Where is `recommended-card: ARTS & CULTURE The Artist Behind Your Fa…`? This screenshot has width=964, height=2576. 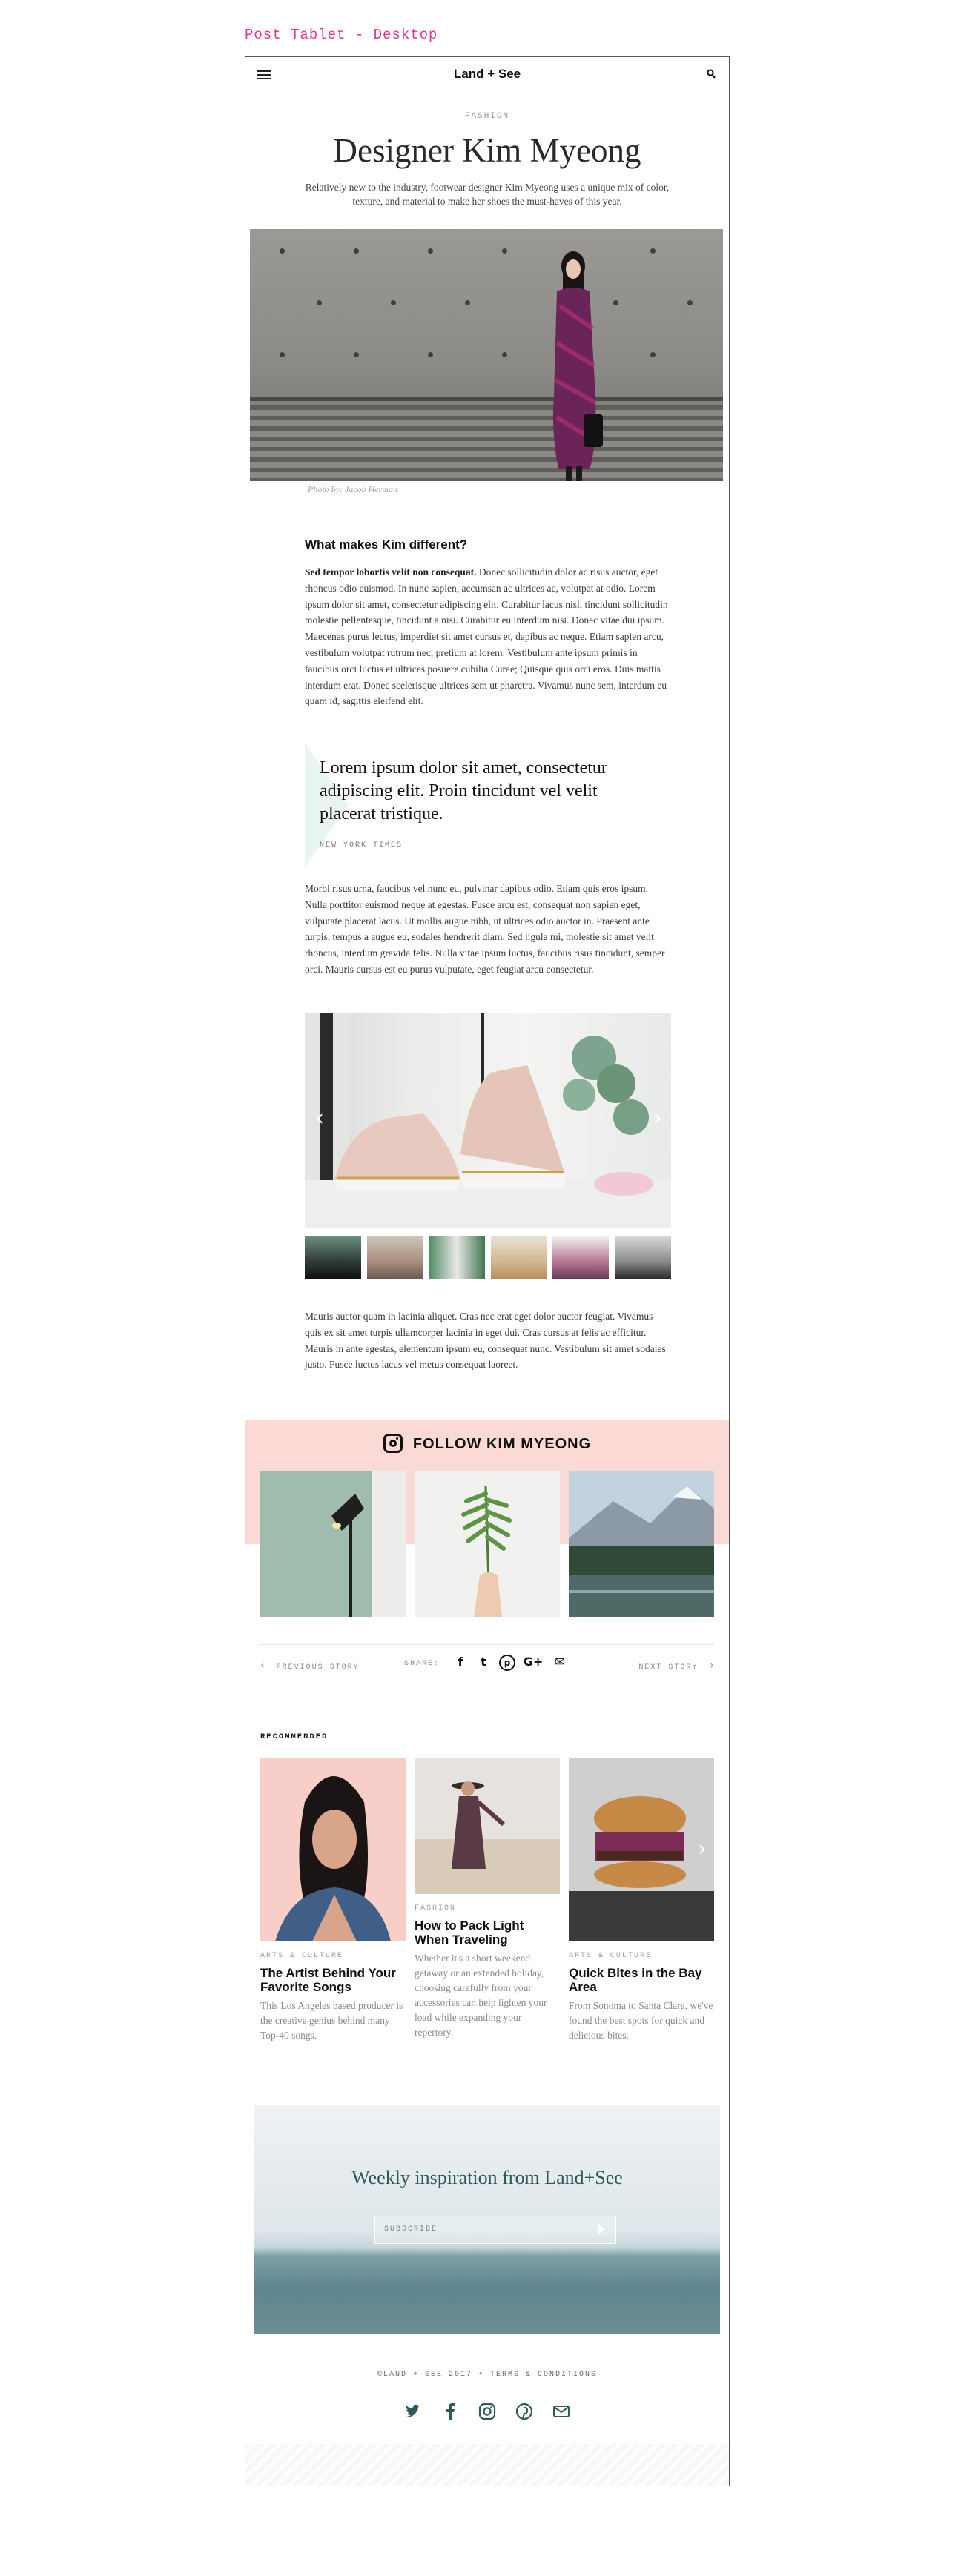
recommended-card: ARTS & CULTURE The Artist Behind Your Fa… is located at coordinates (333, 1900).